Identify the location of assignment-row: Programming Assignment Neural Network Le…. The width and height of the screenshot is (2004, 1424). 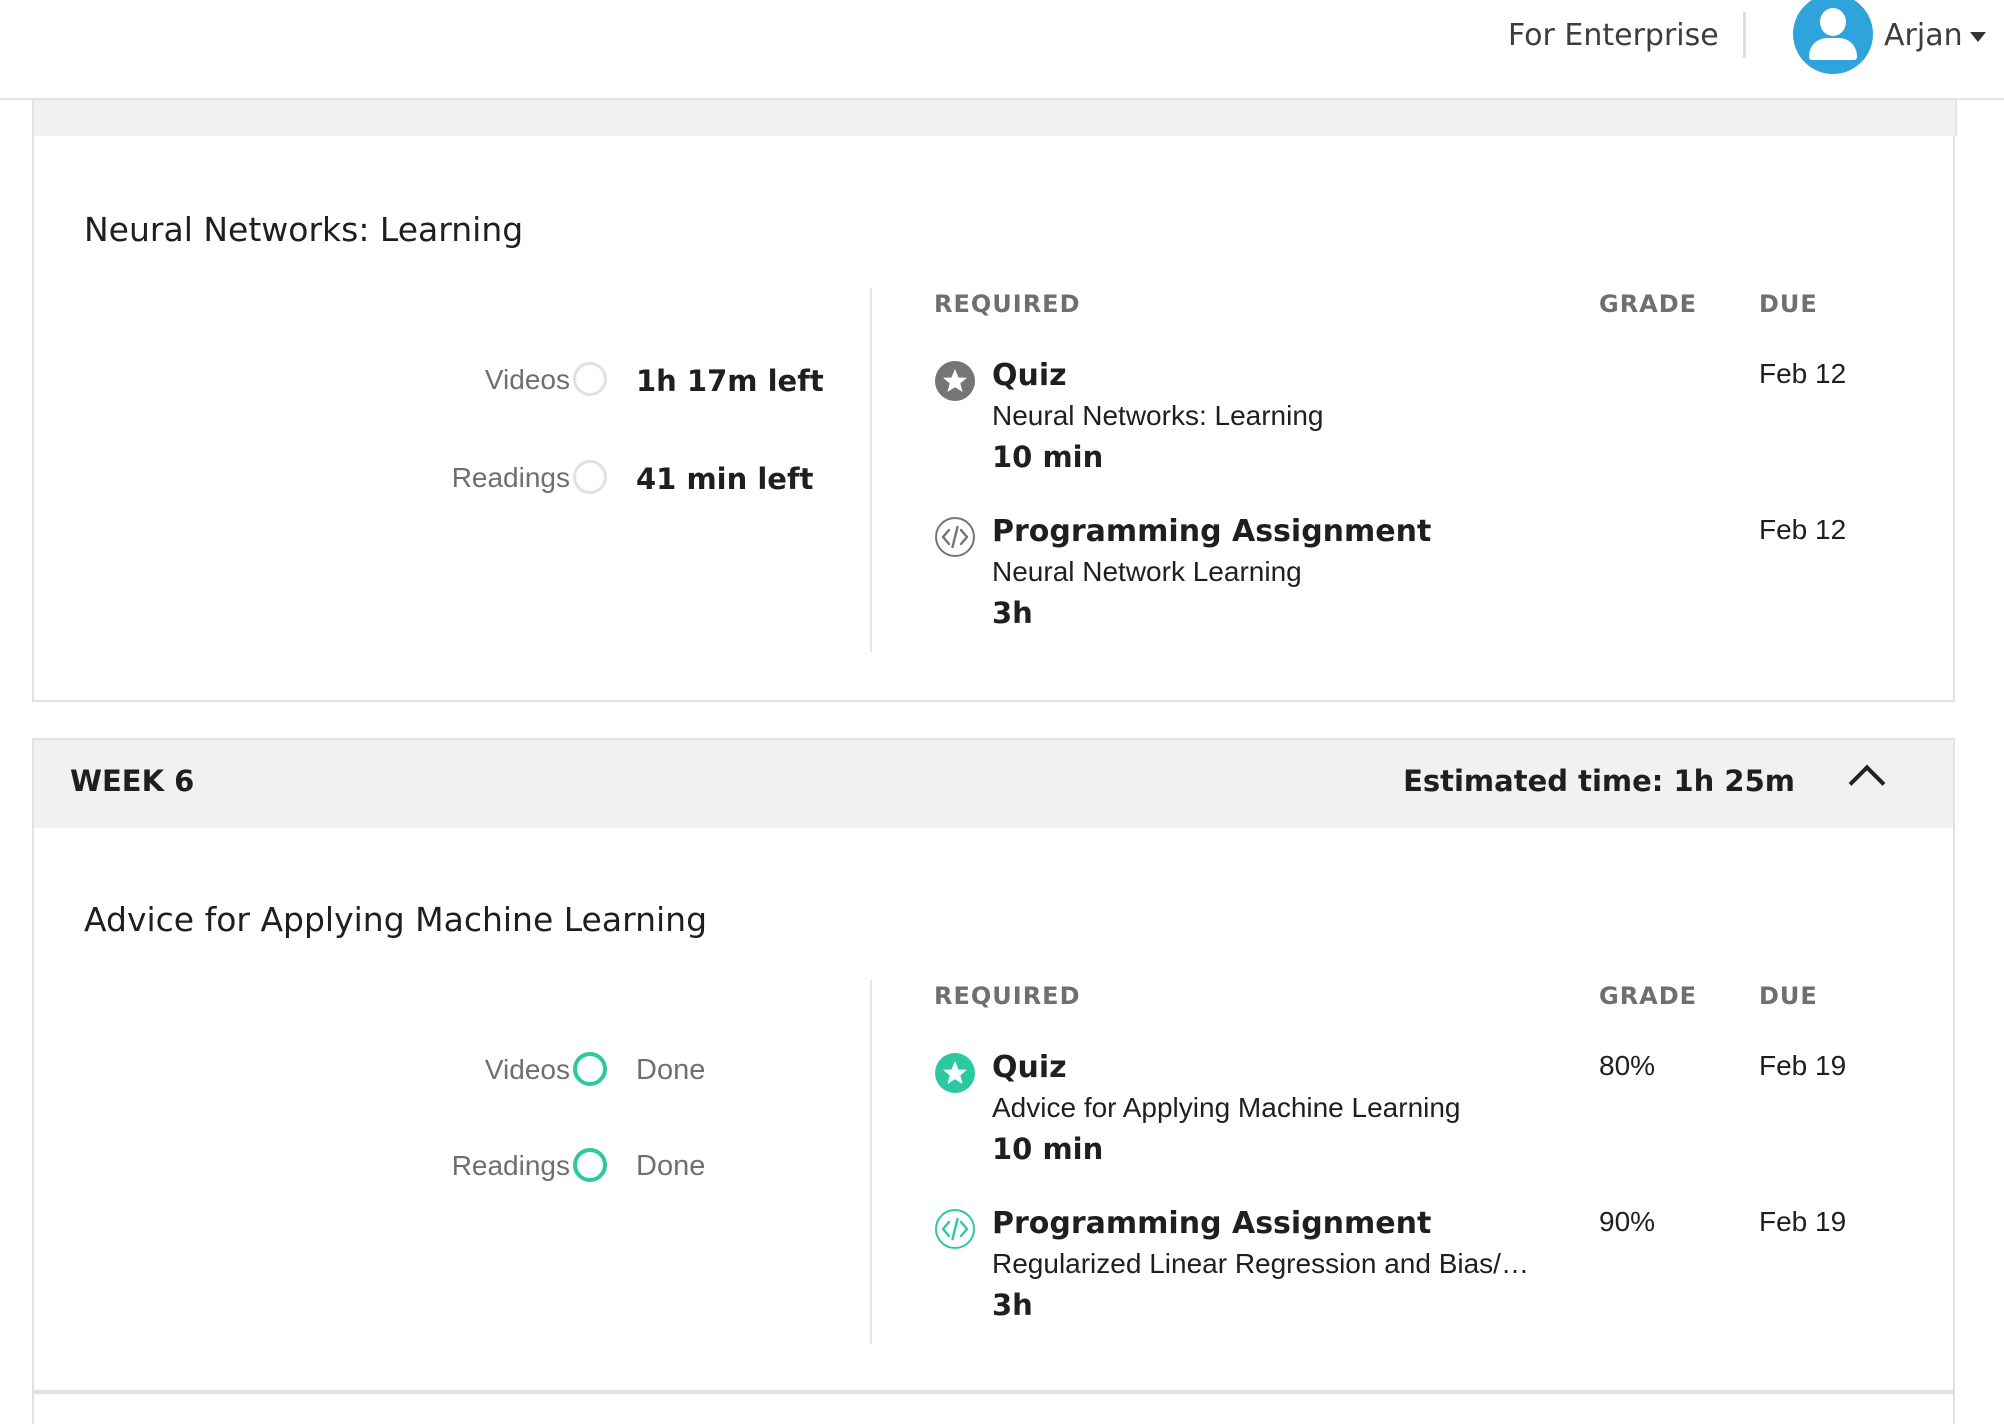
(993, 584).